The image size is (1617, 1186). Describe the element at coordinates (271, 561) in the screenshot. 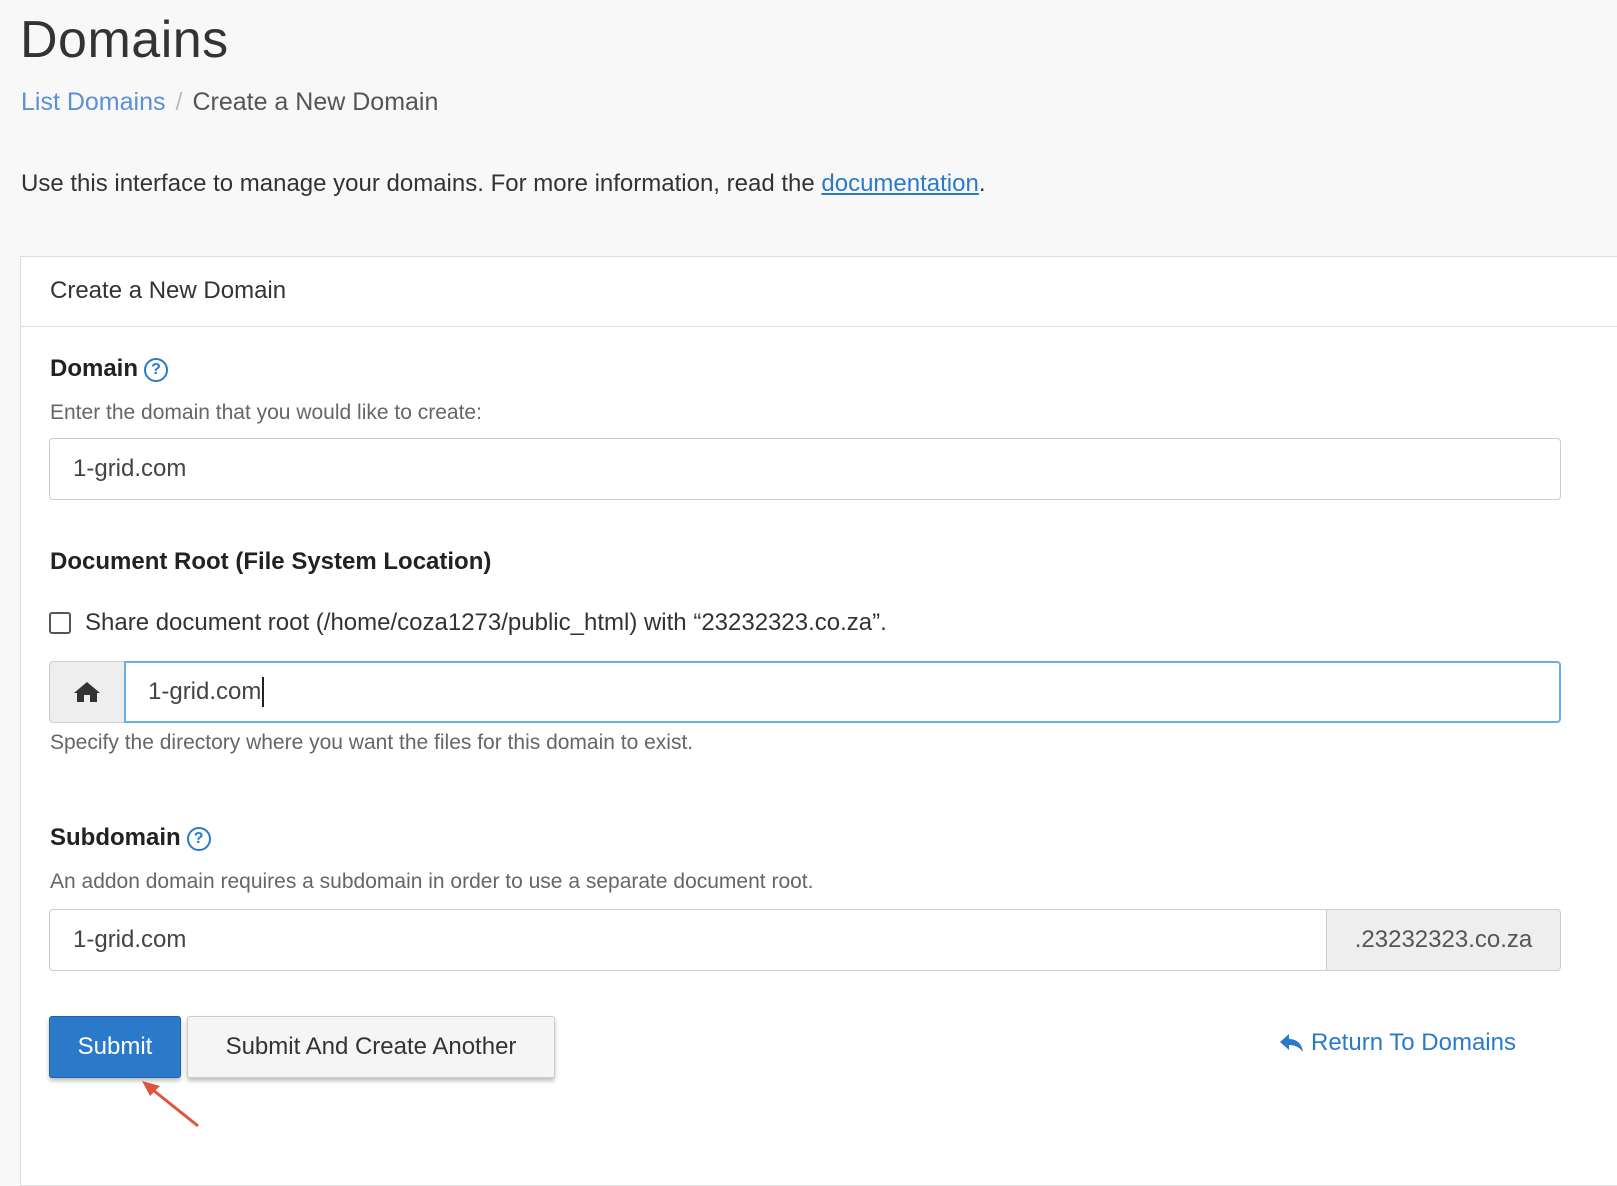

I see `document-root-label: Document Root (File System Location)` at that location.